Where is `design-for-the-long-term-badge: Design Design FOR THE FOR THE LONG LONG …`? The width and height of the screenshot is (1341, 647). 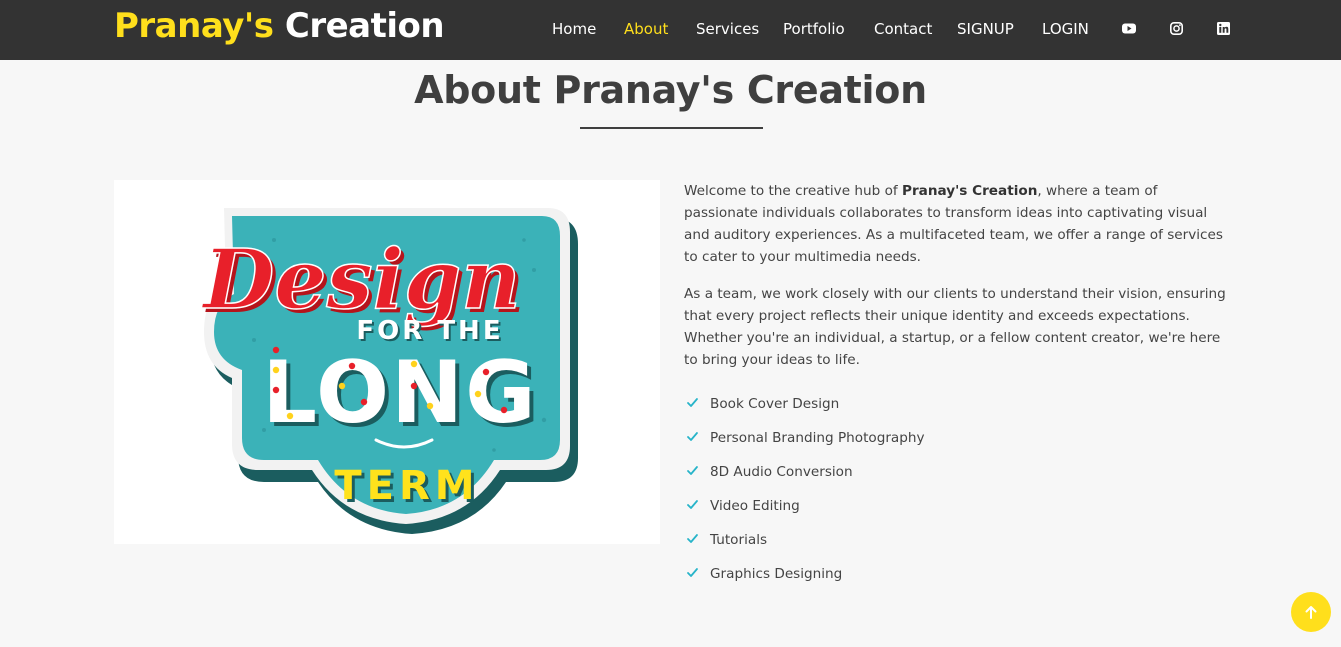
design-for-the-long-term-badge: Design Design FOR THE FOR THE LONG LONG … is located at coordinates (389, 371).